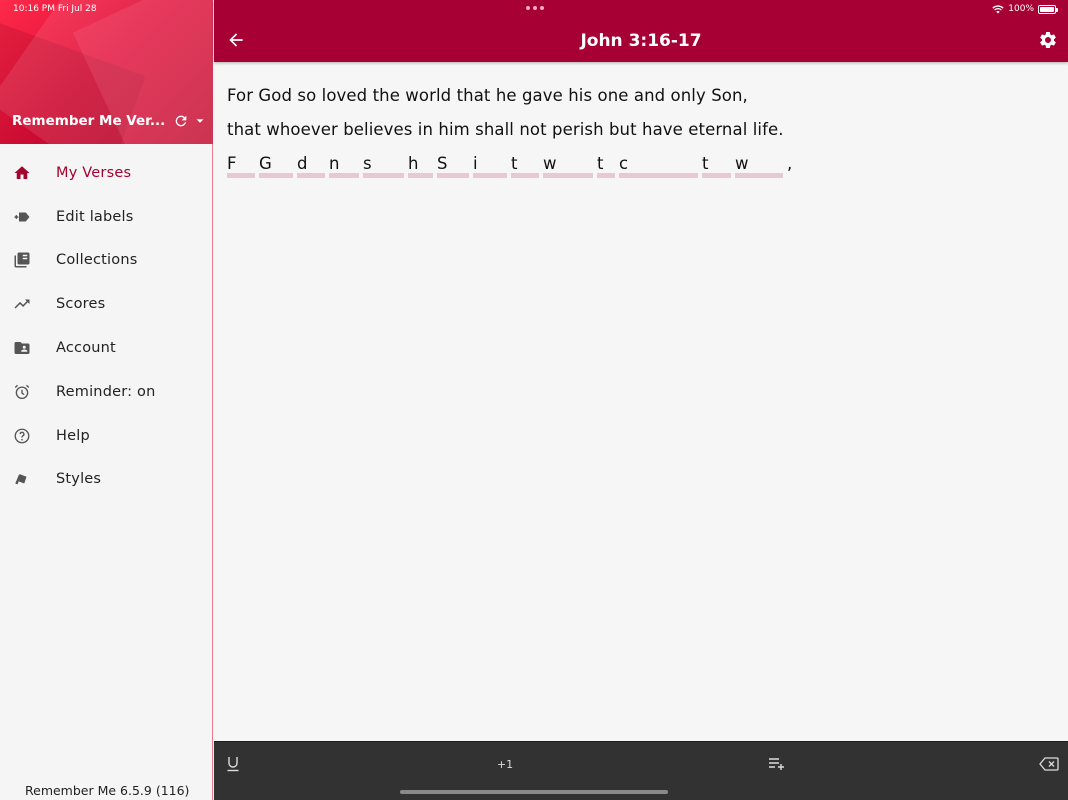 The width and height of the screenshot is (1068, 800). I want to click on add-to-list-button, so click(777, 764).